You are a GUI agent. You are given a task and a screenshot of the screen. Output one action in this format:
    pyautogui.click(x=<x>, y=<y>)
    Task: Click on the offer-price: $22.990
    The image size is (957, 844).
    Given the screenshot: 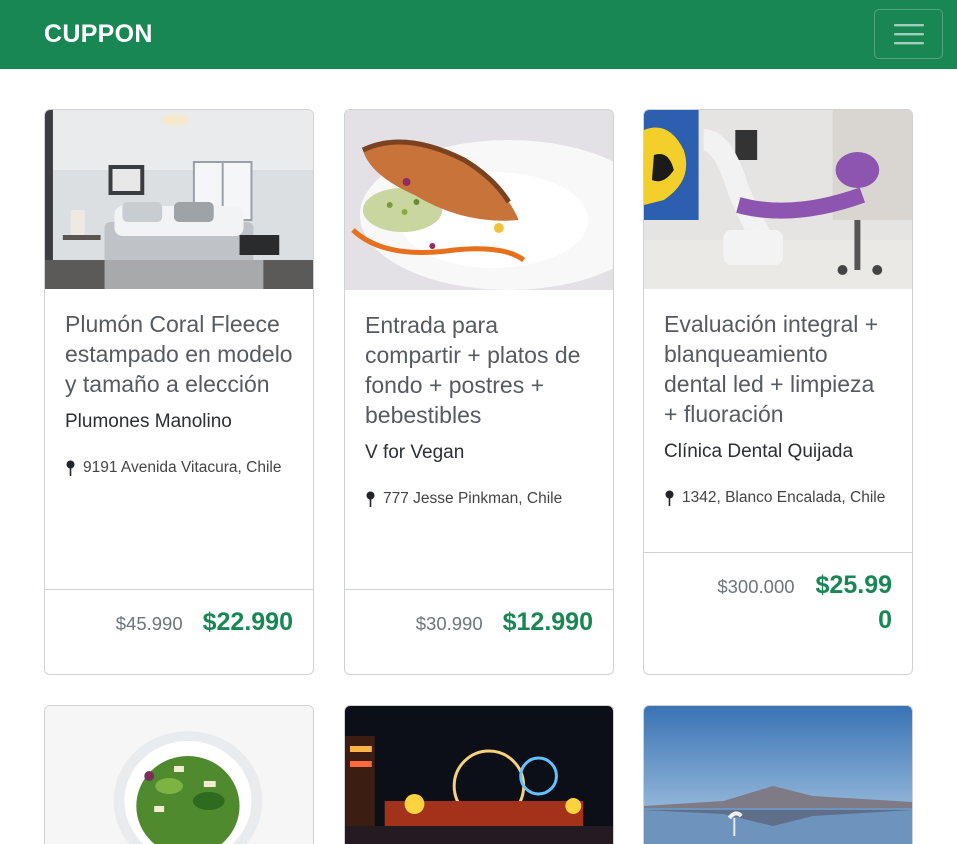 What is the action you would take?
    pyautogui.click(x=247, y=622)
    